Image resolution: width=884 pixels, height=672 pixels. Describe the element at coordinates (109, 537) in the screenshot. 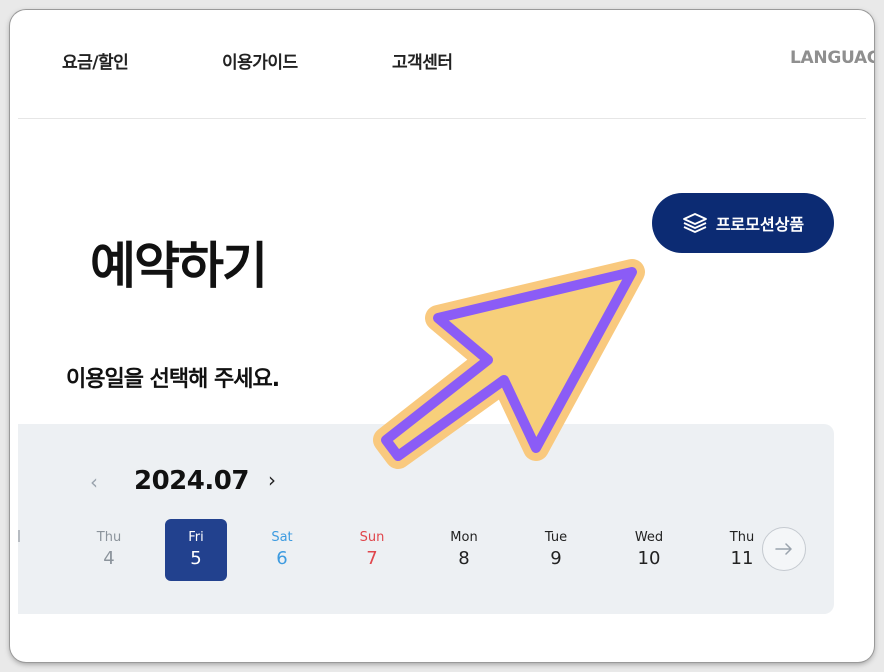

I see `day-of-week: Thu` at that location.